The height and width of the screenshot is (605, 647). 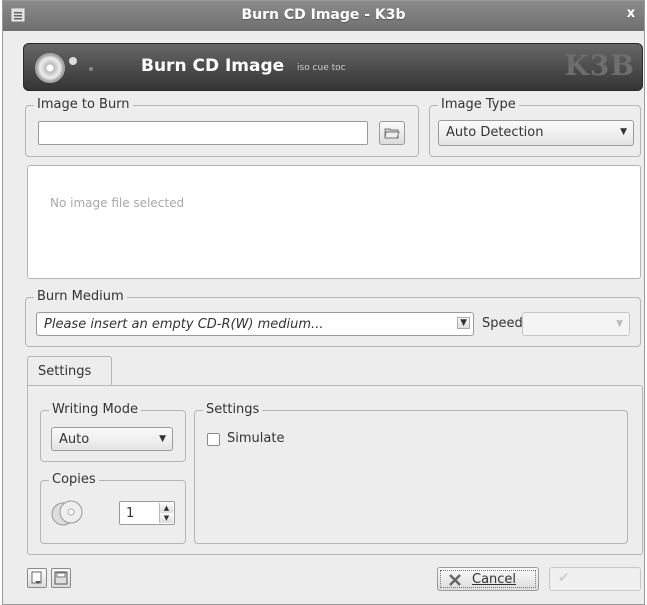 What do you see at coordinates (494, 579) in the screenshot?
I see `cancel-label: Cancel` at bounding box center [494, 579].